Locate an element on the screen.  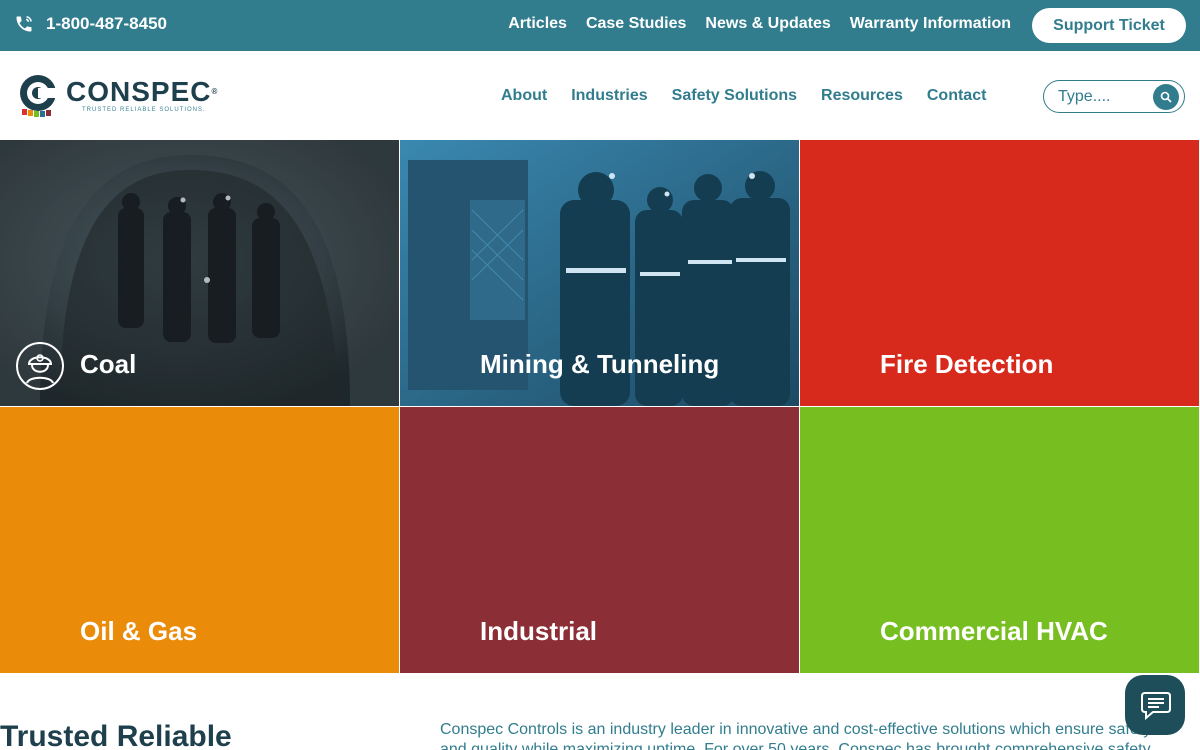
miner-helmet-icon is located at coordinates (40, 366).